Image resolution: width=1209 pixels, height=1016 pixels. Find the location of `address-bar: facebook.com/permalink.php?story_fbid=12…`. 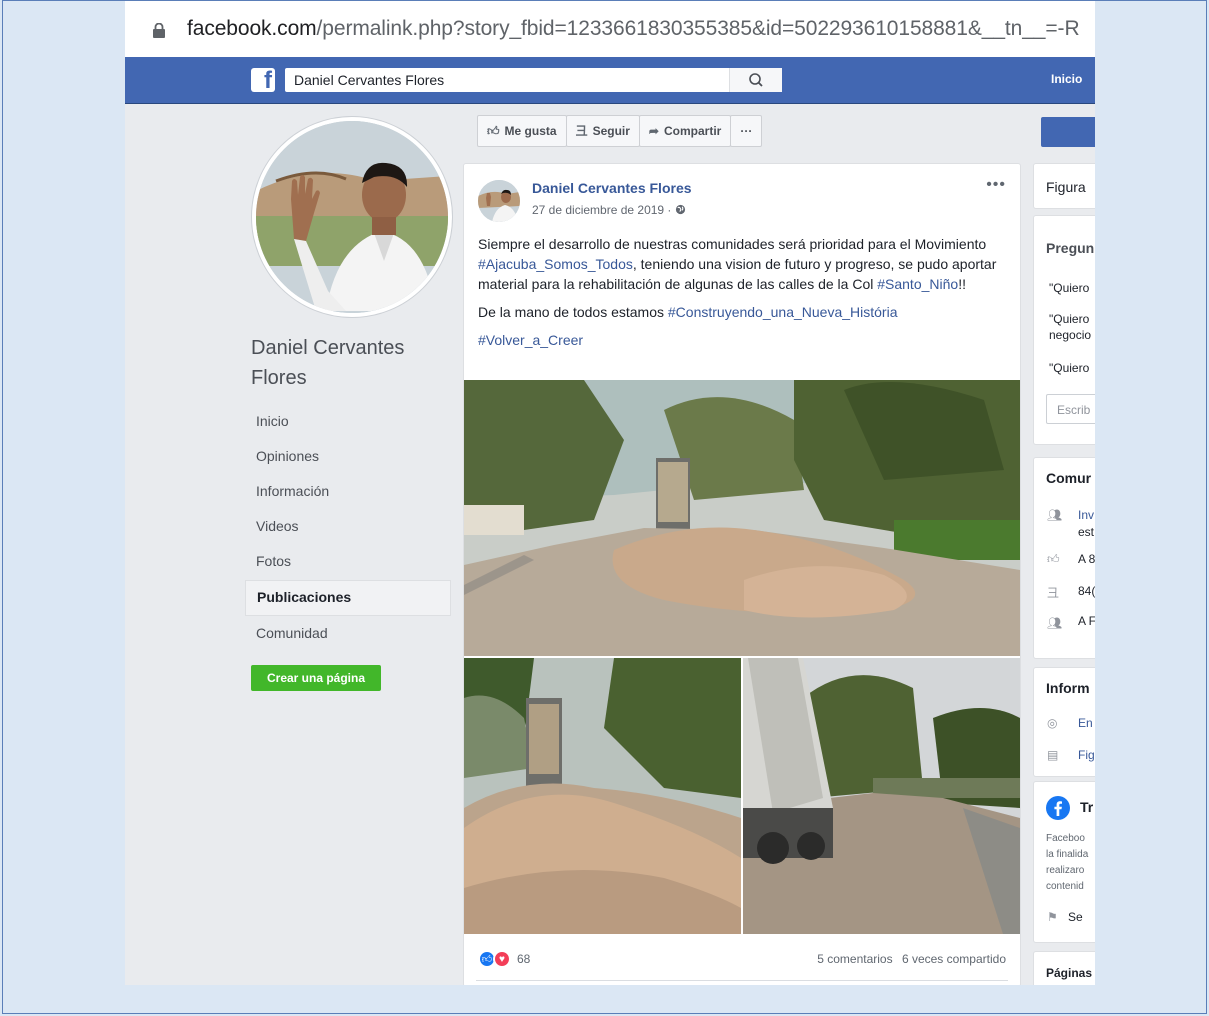

address-bar: facebook.com/permalink.php?story_fbid=12… is located at coordinates (610, 29).